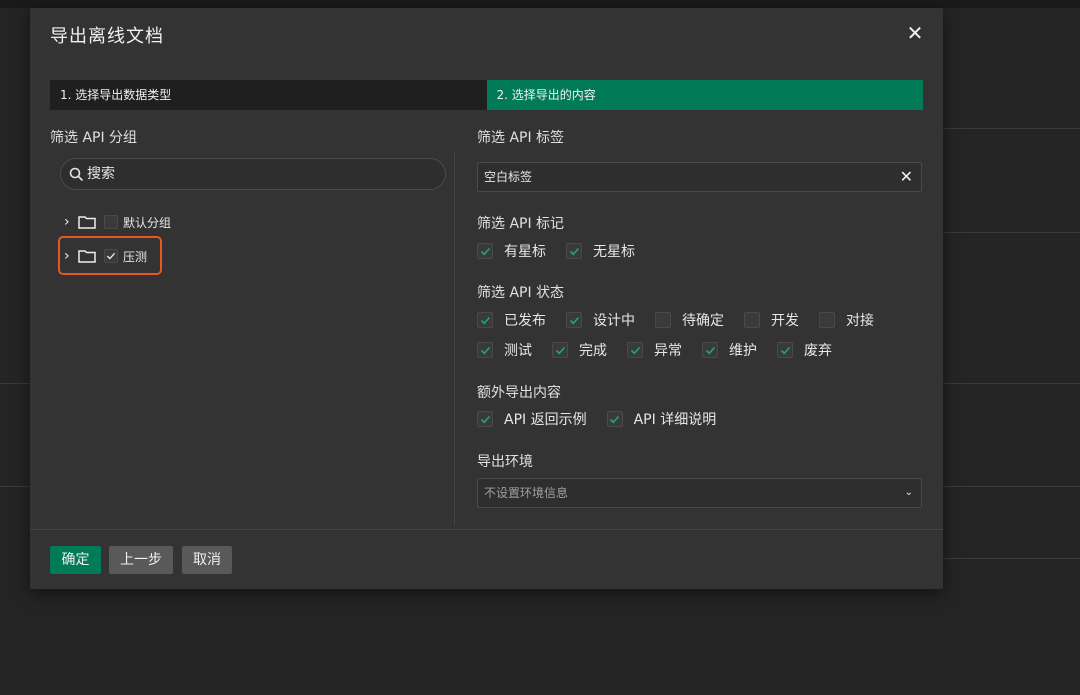 The width and height of the screenshot is (1080, 695). Describe the element at coordinates (860, 321) in the screenshot. I see `checkbox-label: 对接` at that location.